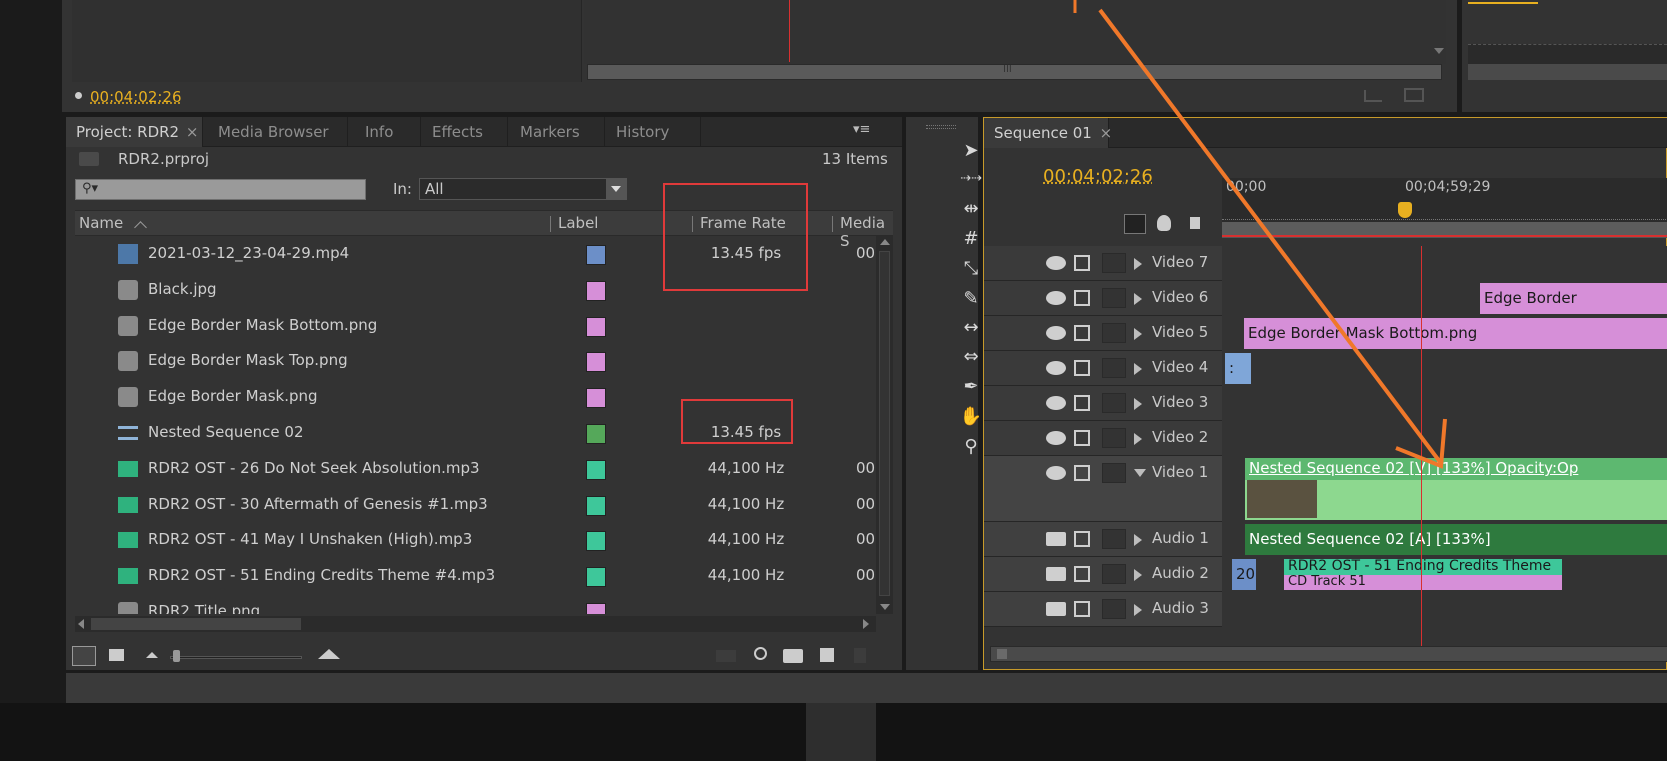 The height and width of the screenshot is (761, 1667). I want to click on status-strip, so click(866, 688).